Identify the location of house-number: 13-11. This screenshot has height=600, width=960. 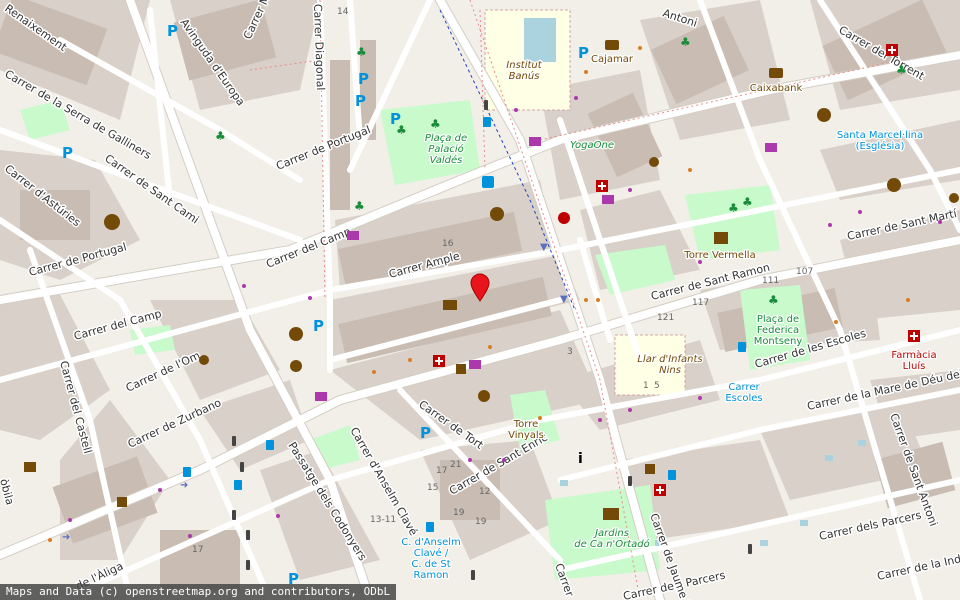
(383, 520).